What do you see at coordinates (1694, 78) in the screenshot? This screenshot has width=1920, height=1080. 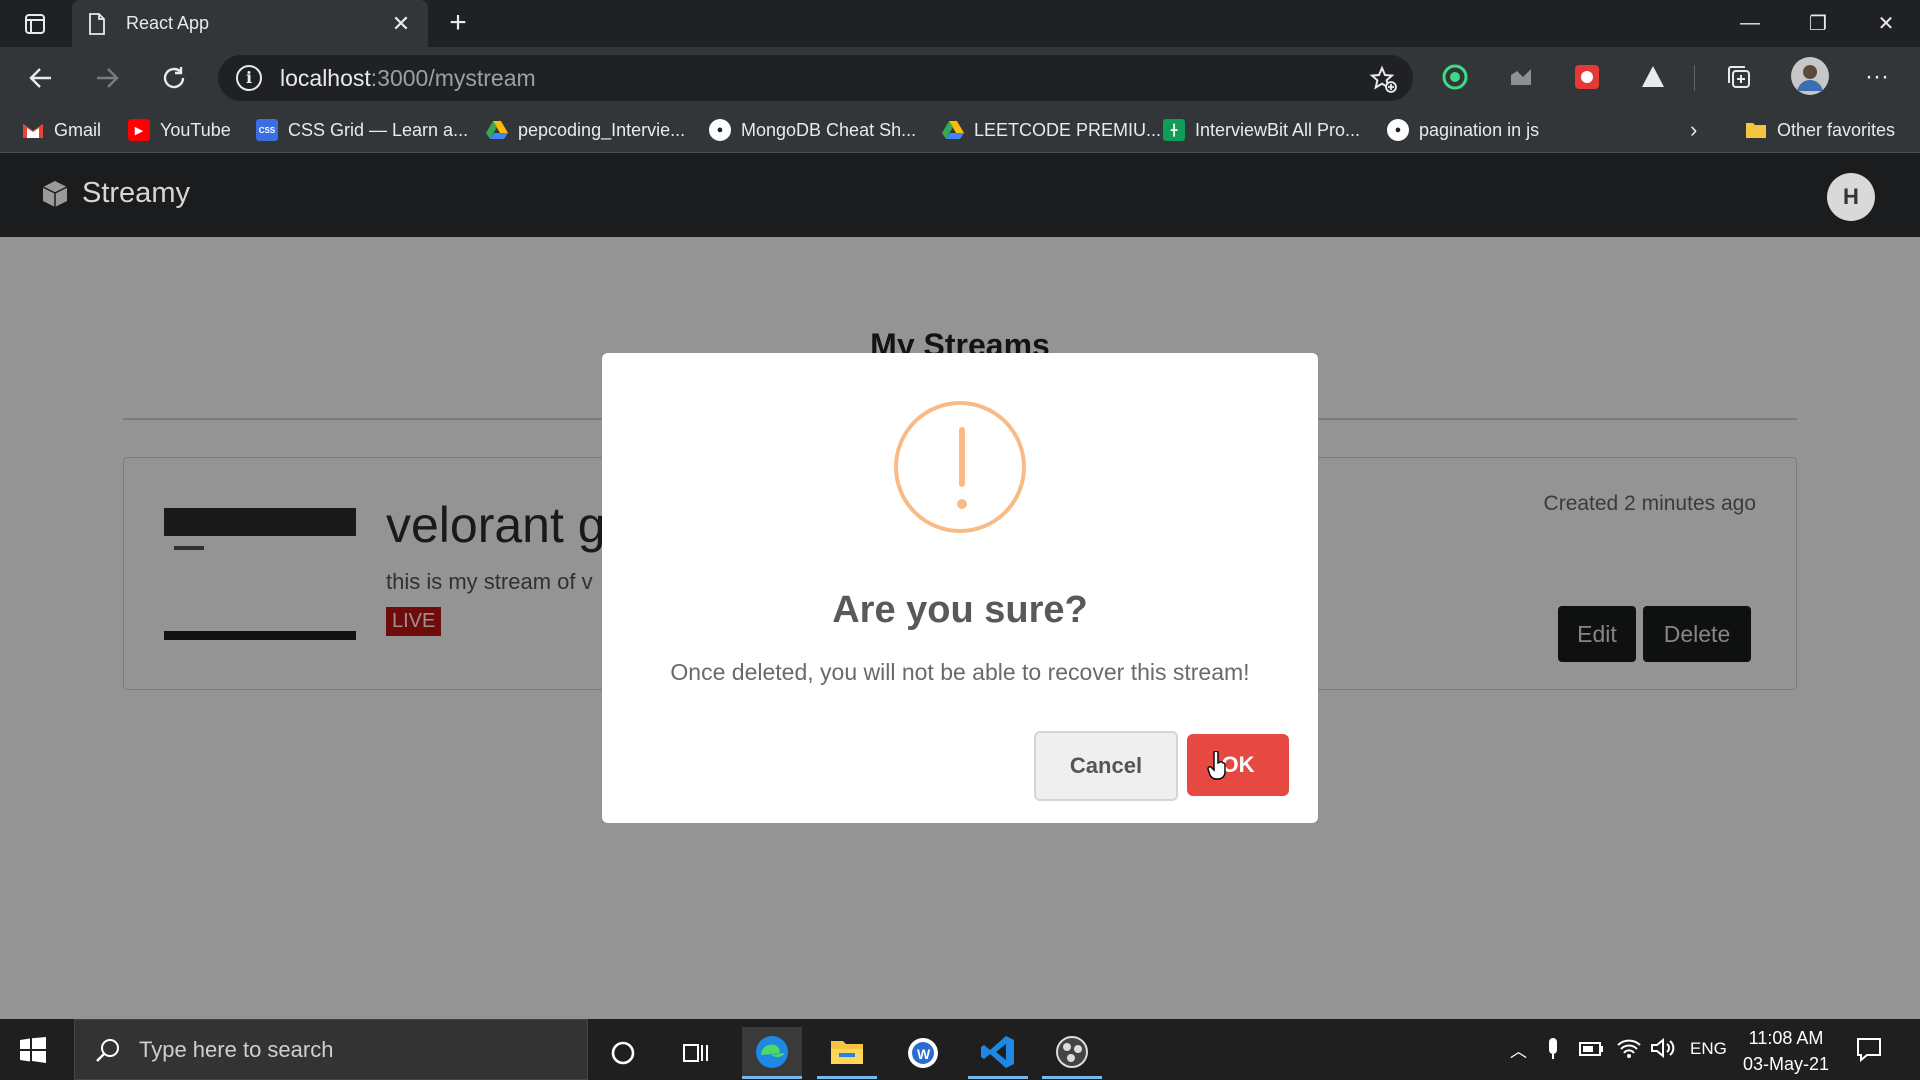 I see `toolbar-separator` at bounding box center [1694, 78].